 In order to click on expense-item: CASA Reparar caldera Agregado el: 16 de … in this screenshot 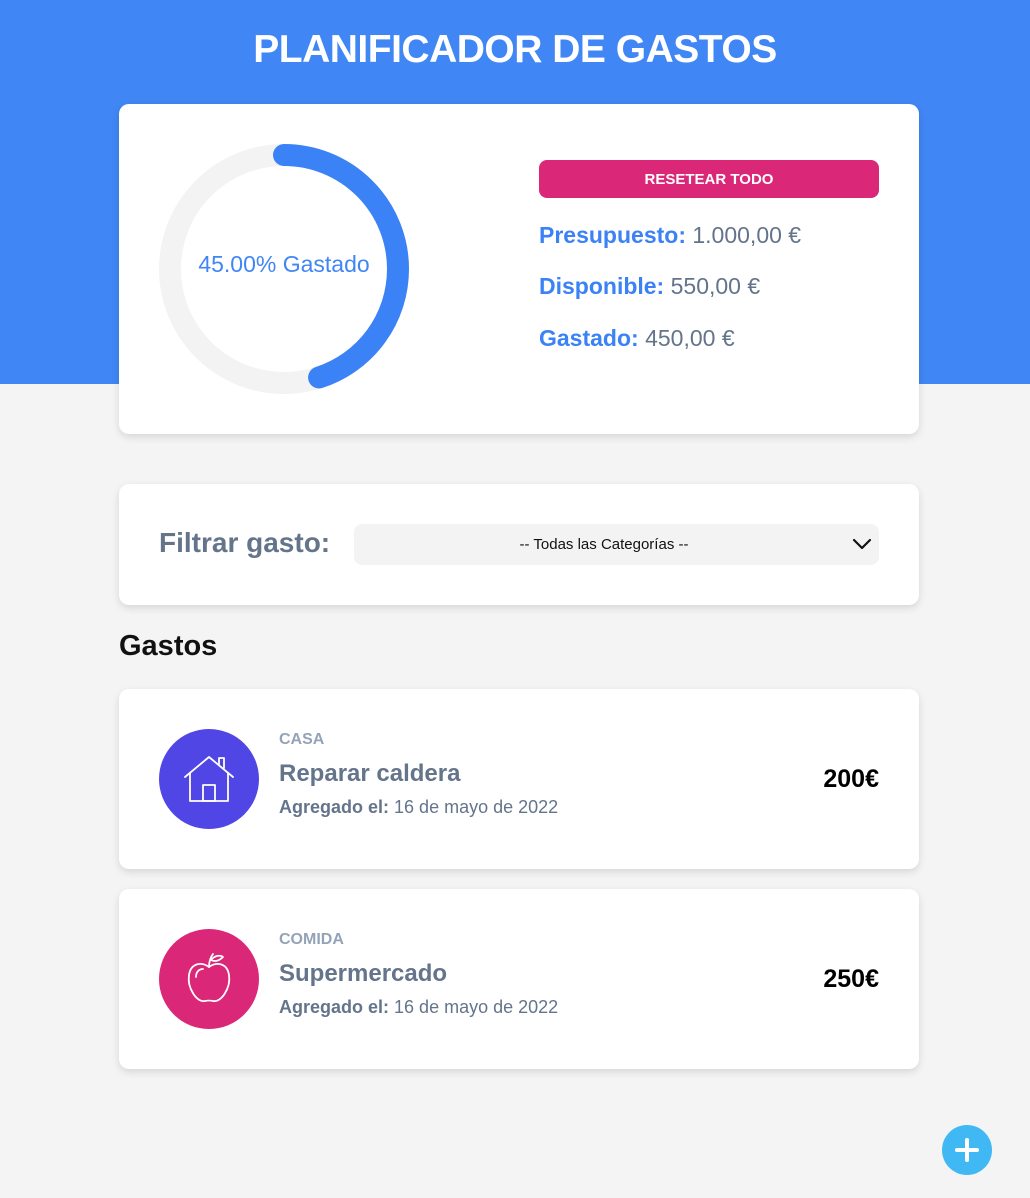, I will do `click(519, 779)`.